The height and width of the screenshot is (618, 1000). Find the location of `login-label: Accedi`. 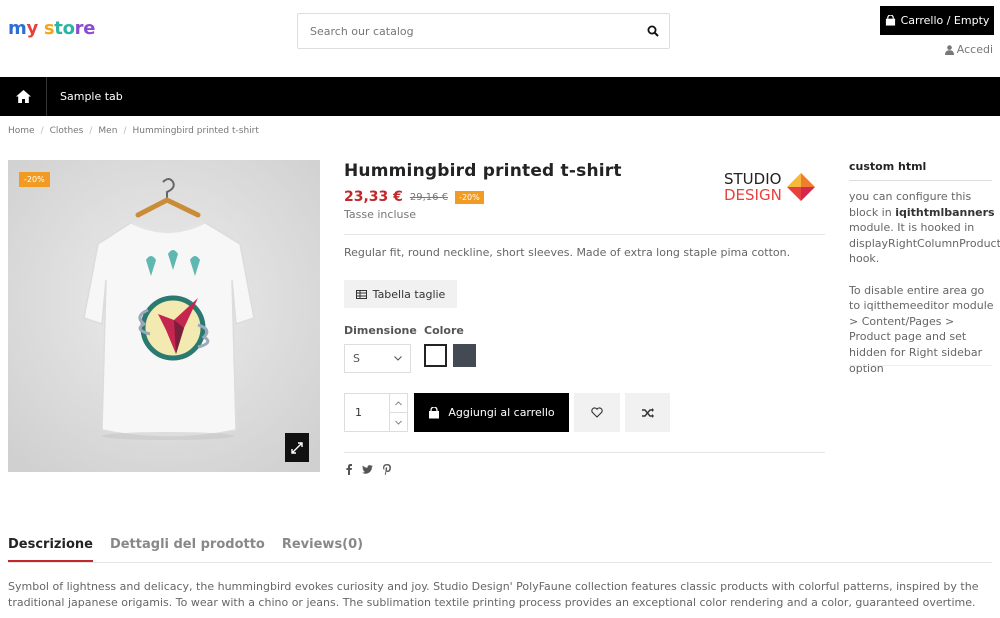

login-label: Accedi is located at coordinates (974, 49).